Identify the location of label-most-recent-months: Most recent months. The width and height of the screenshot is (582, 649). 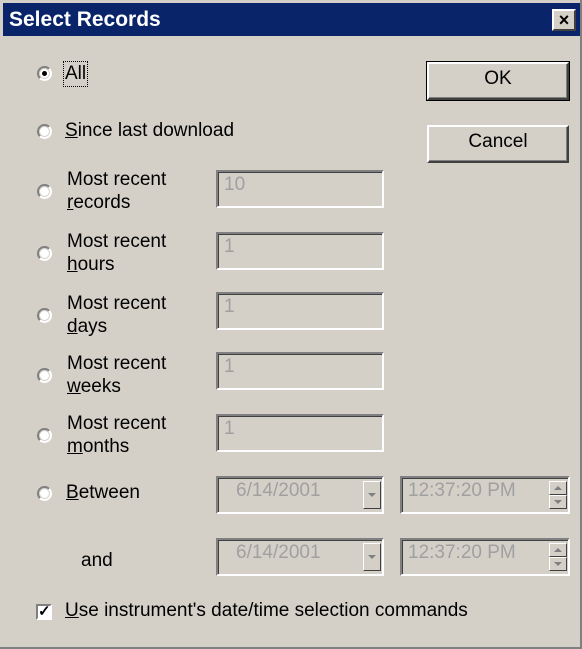
(116, 435).